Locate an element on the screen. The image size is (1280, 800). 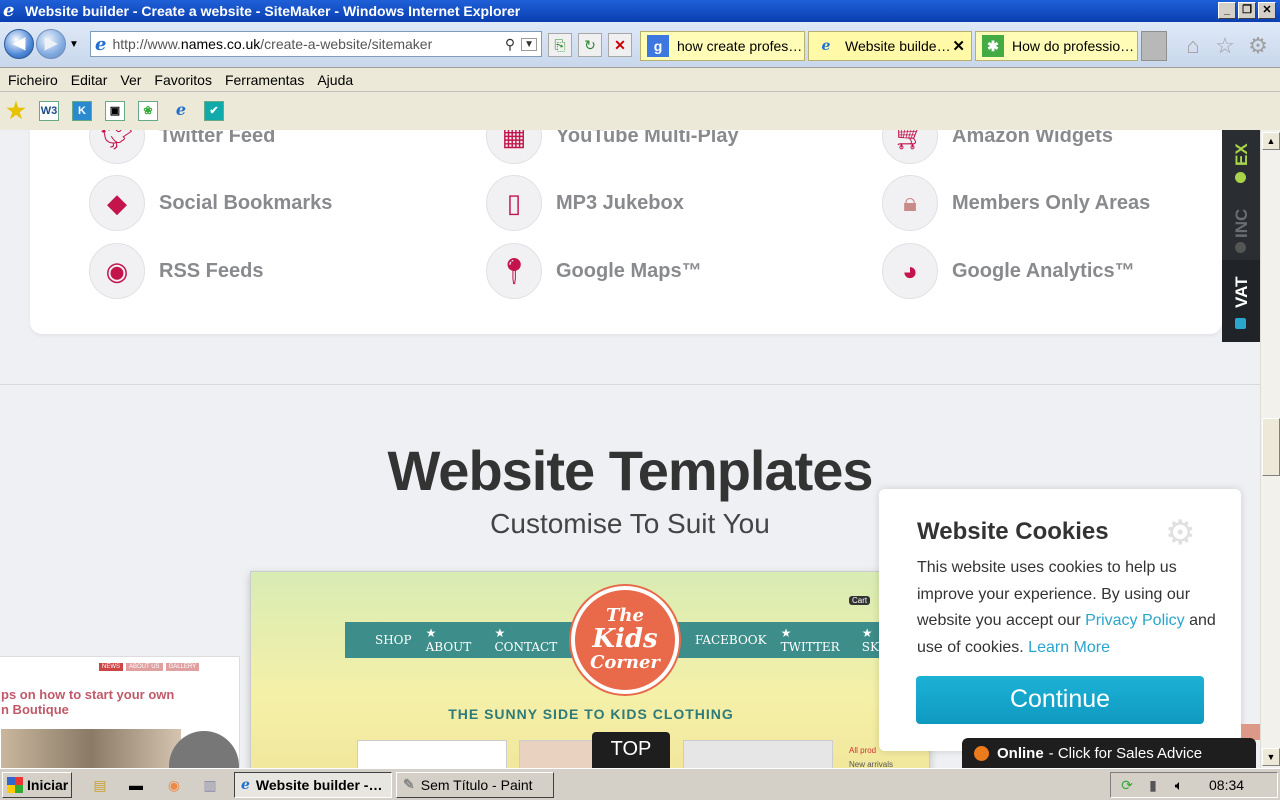
history-dropdown-icon: ▼ is located at coordinates (74, 44).